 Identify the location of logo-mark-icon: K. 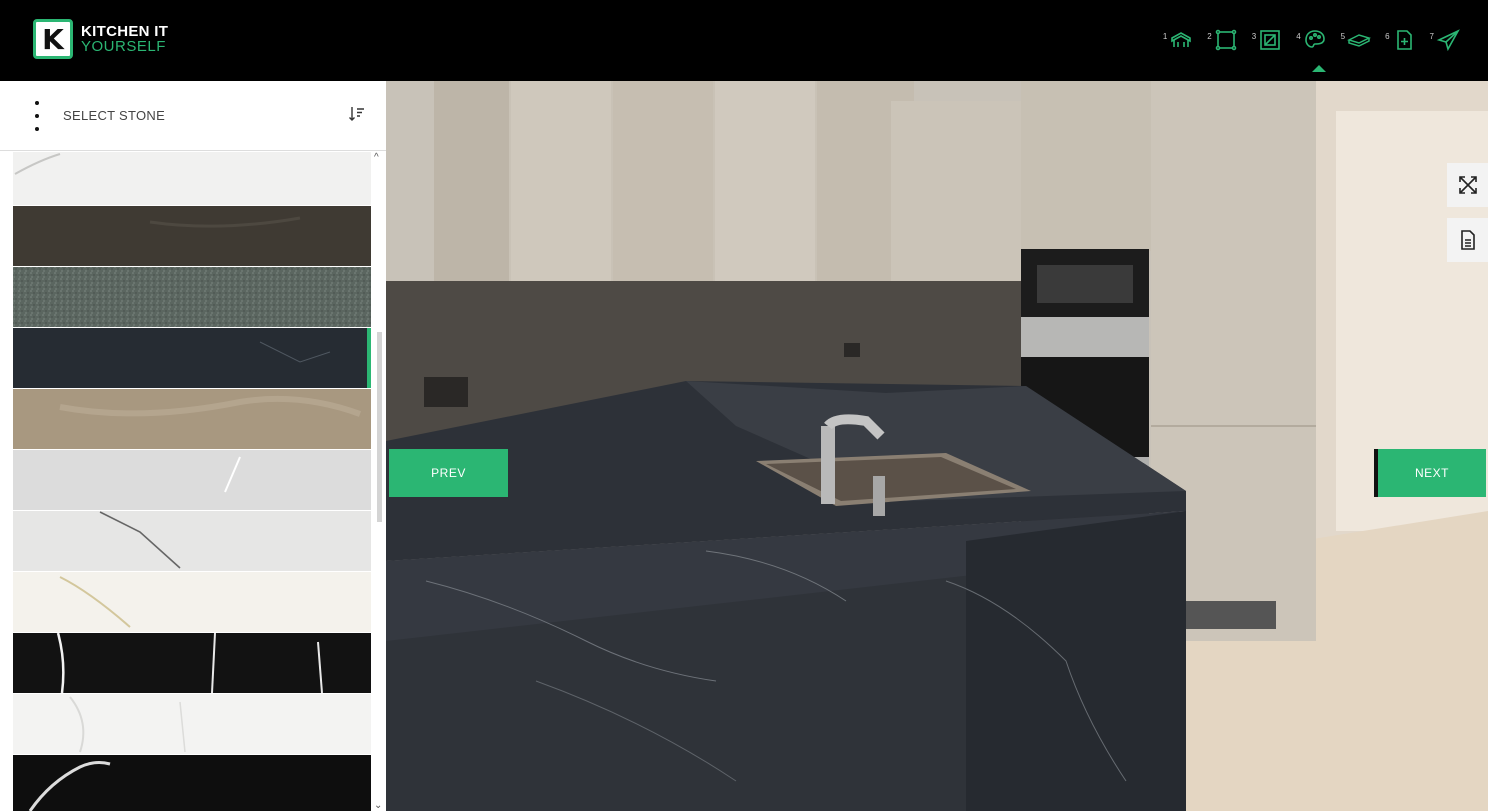
(53, 39).